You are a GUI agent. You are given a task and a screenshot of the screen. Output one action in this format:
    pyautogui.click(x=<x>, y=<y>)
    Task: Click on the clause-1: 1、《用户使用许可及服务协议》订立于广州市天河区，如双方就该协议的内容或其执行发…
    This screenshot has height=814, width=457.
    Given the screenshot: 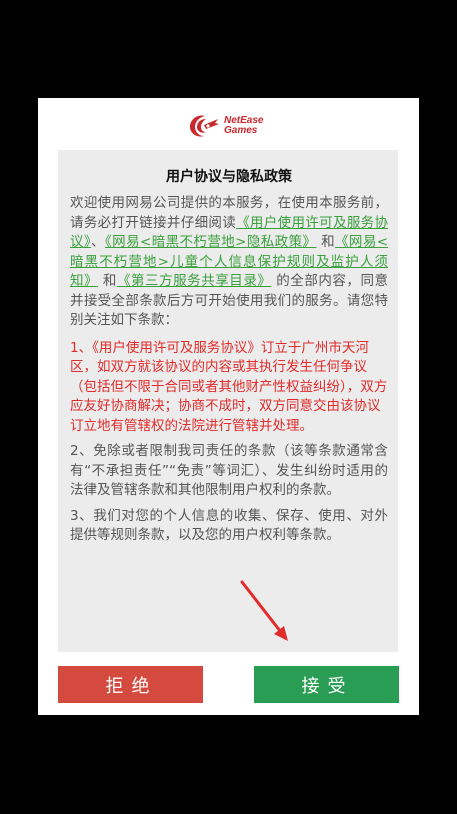 What is the action you would take?
    pyautogui.click(x=229, y=386)
    